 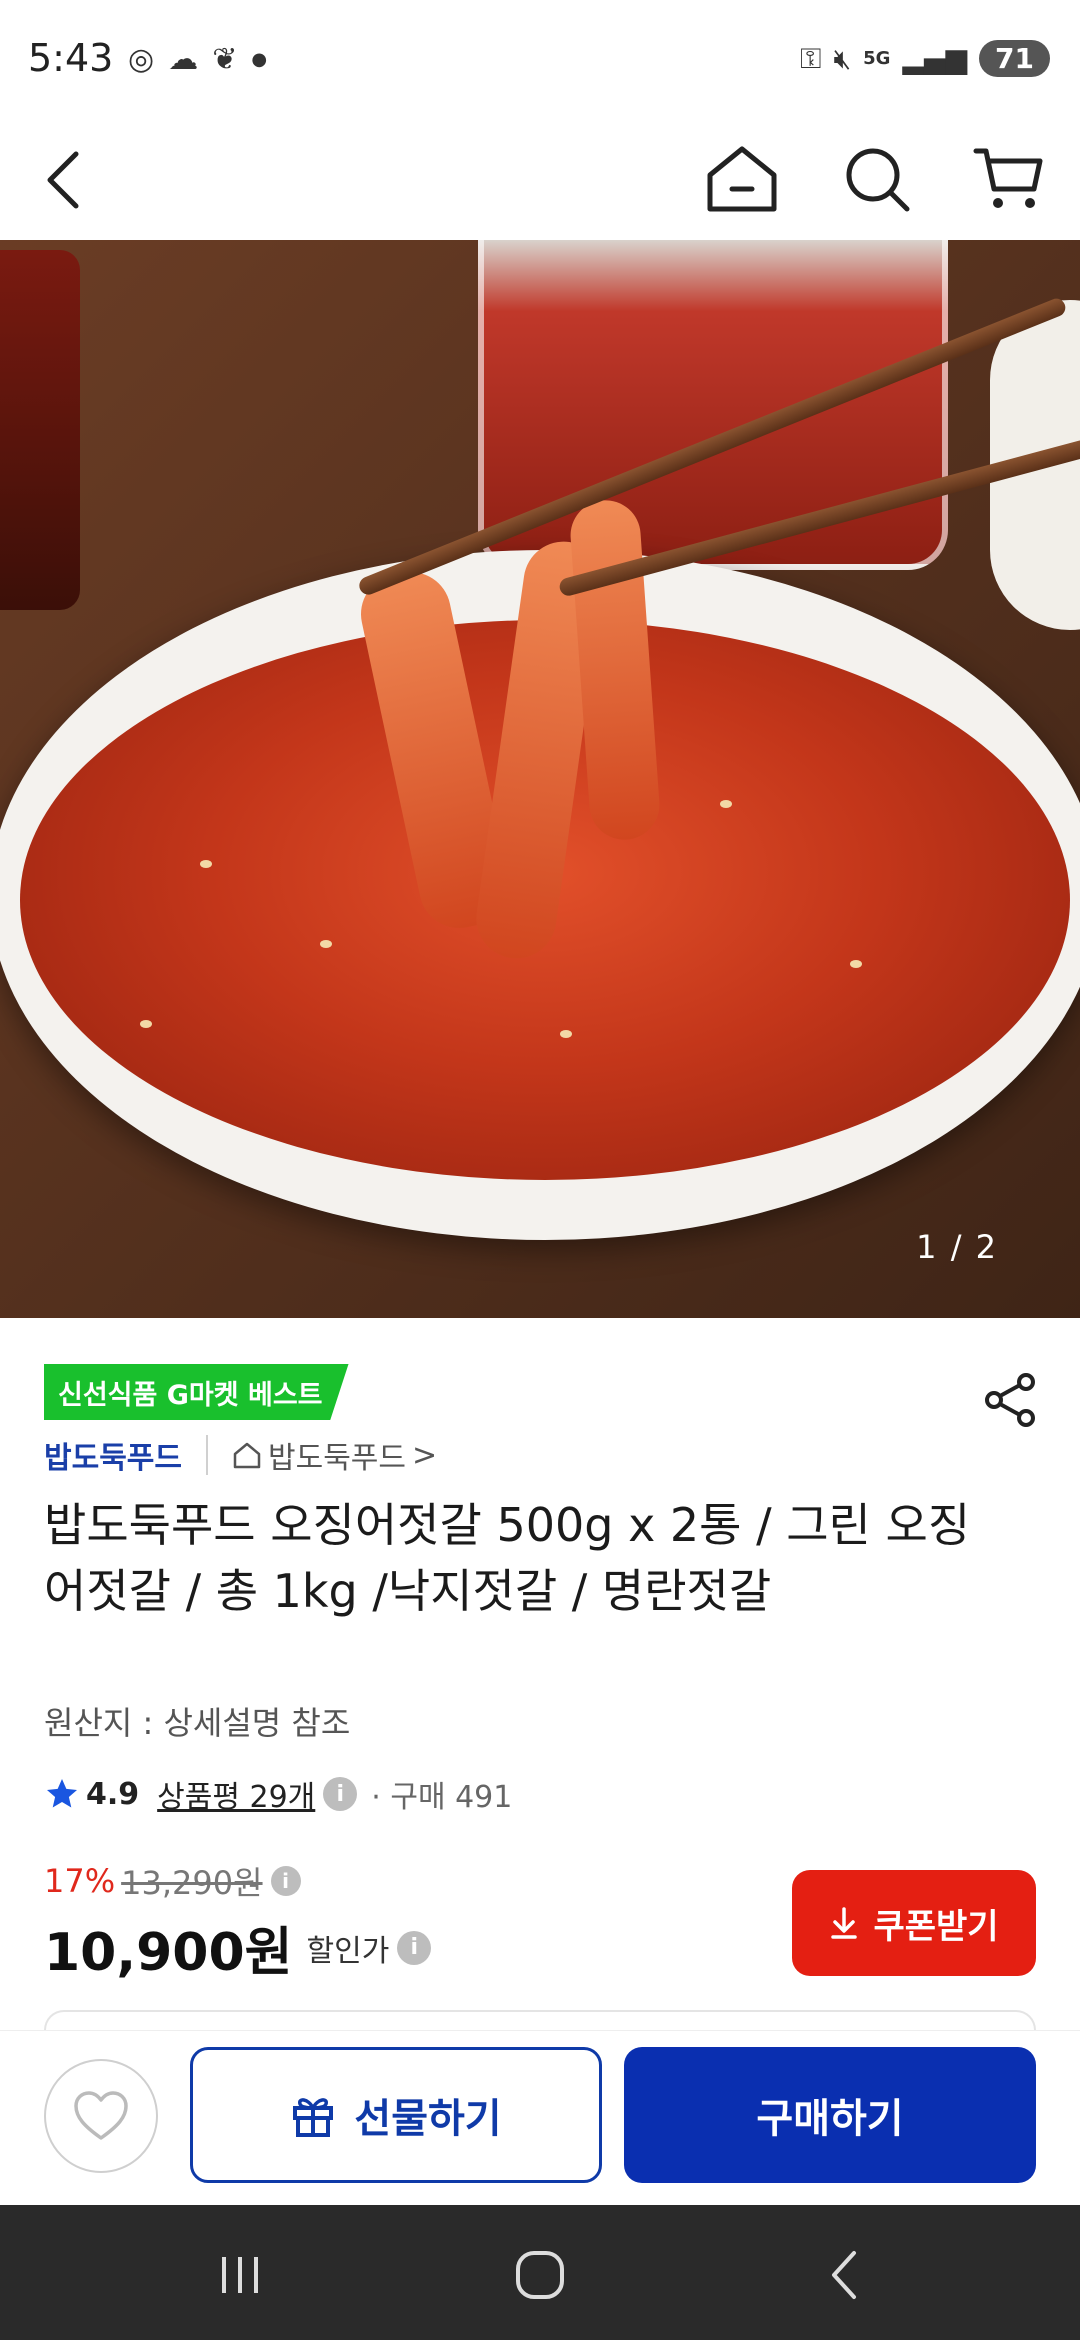 I want to click on download-icon, so click(x=844, y=1923).